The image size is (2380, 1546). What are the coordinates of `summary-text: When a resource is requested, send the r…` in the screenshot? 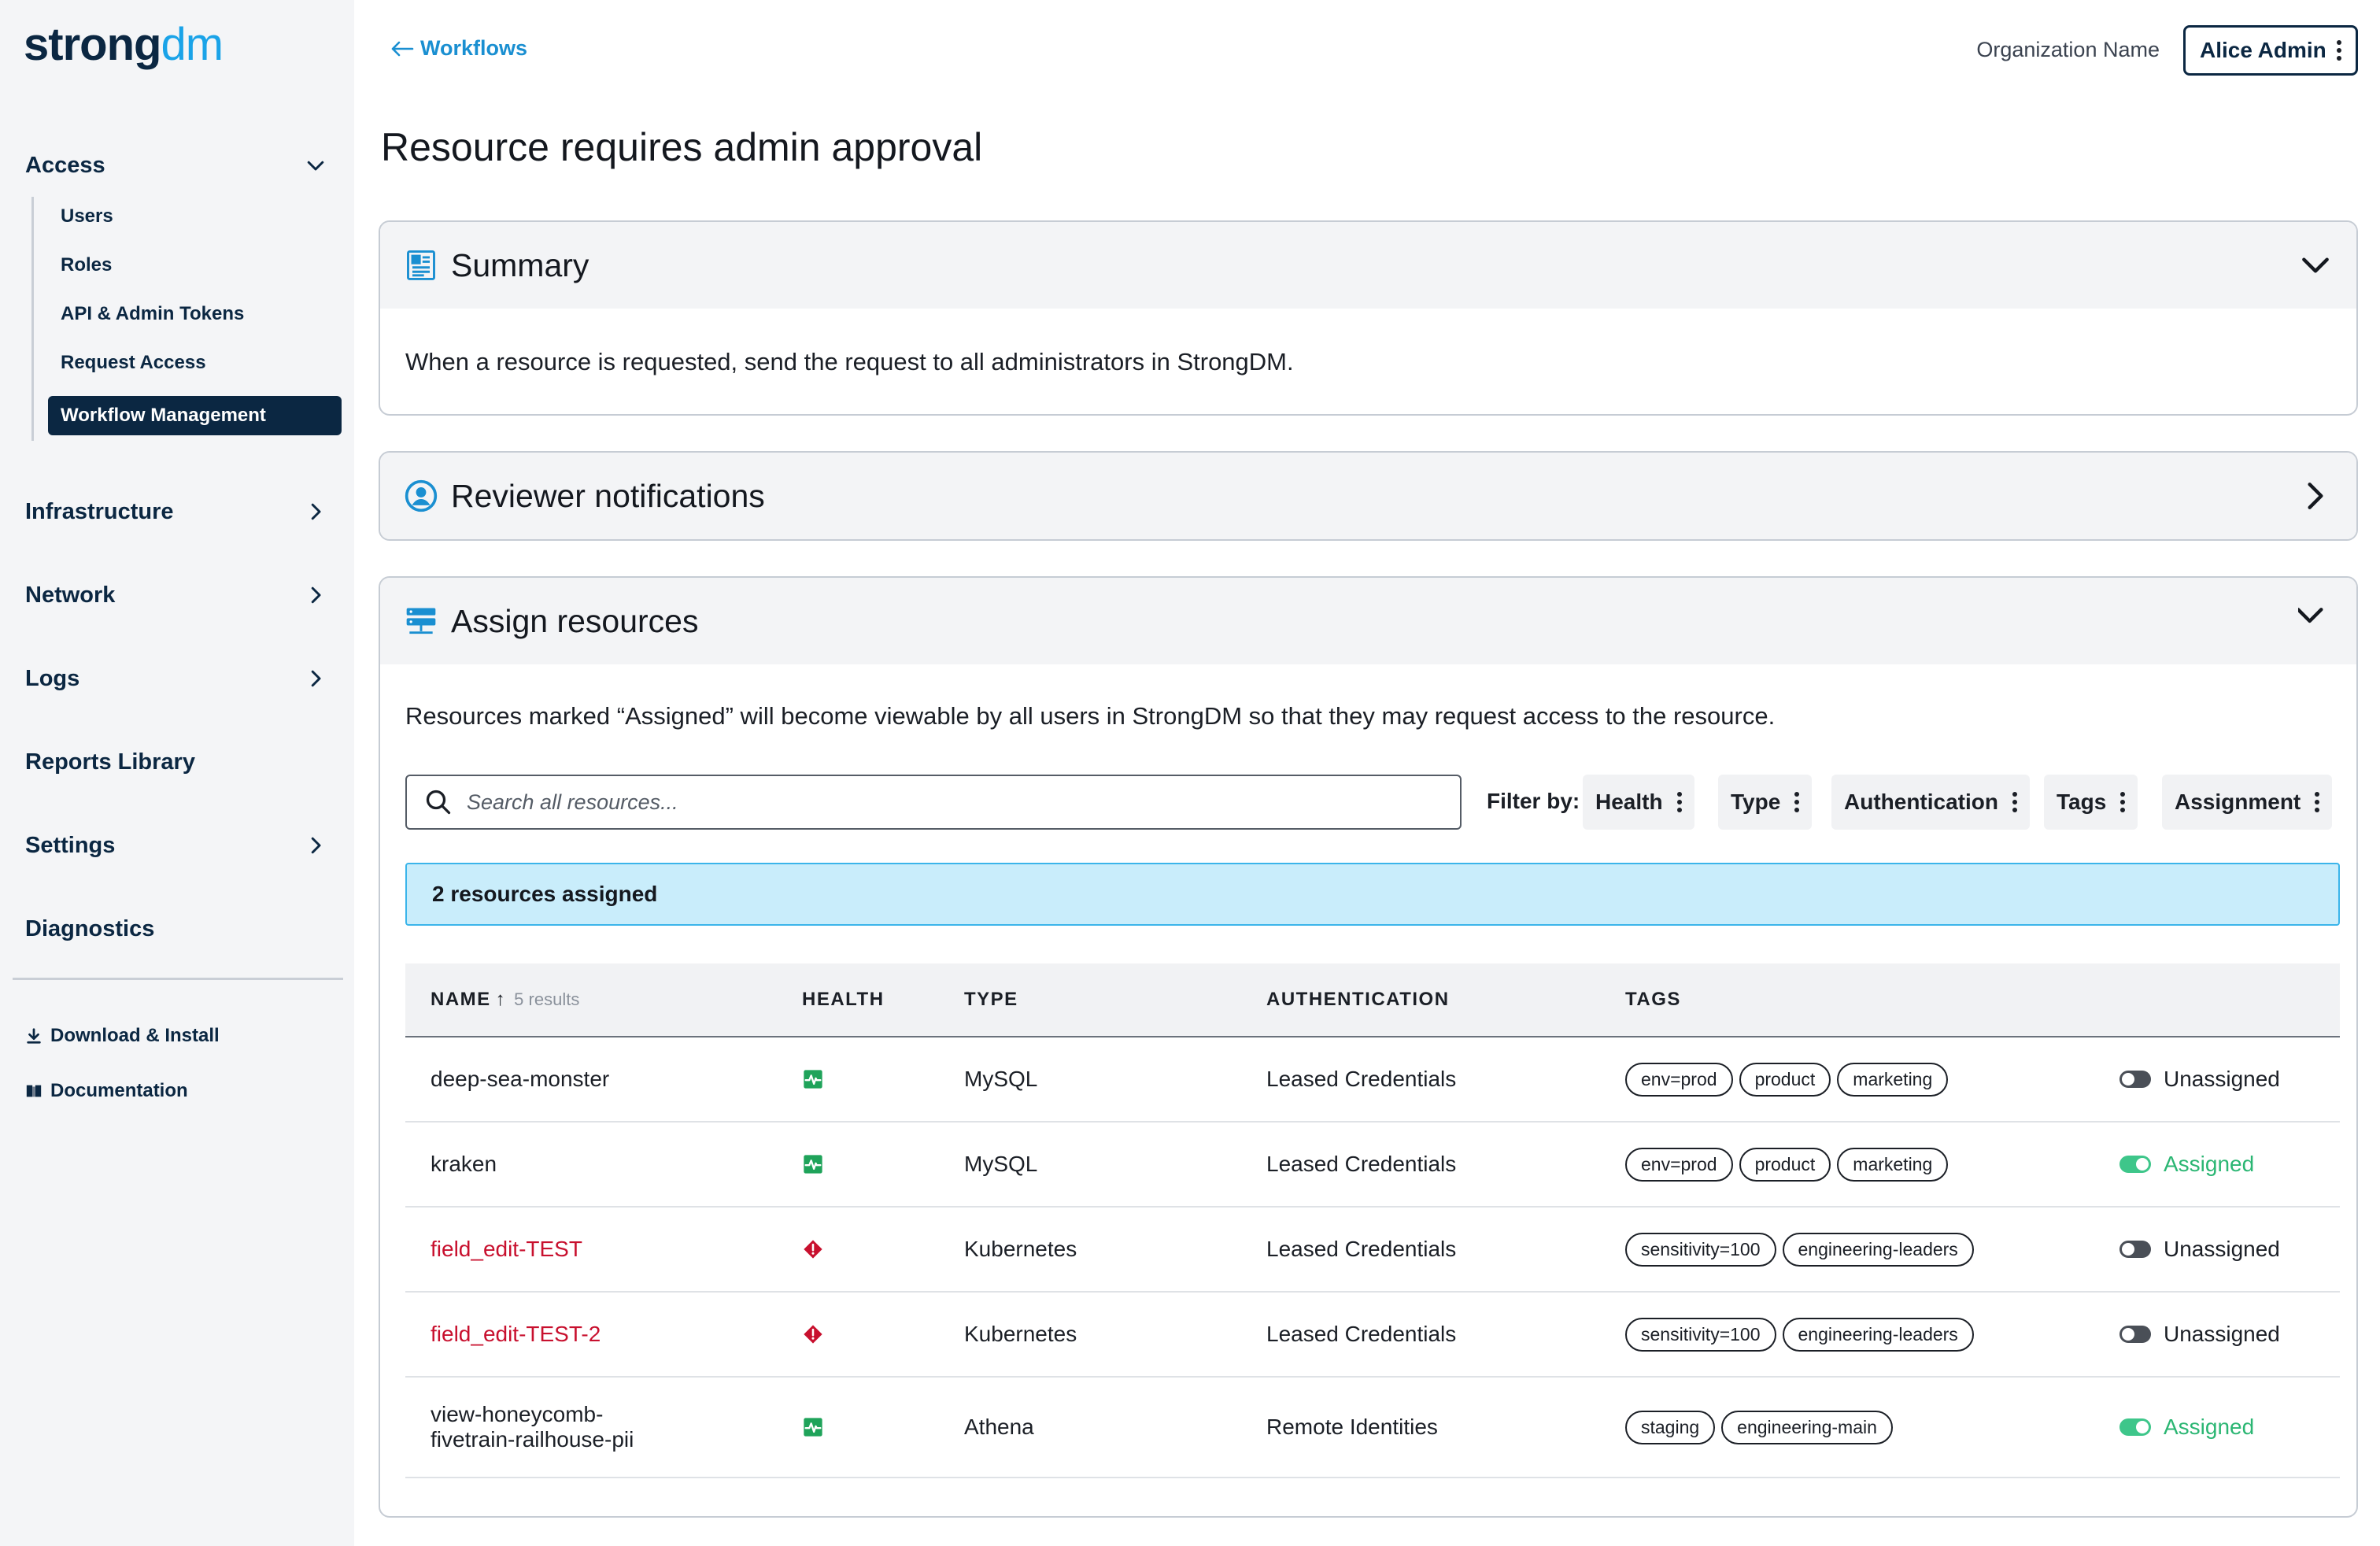 It's located at (849, 361).